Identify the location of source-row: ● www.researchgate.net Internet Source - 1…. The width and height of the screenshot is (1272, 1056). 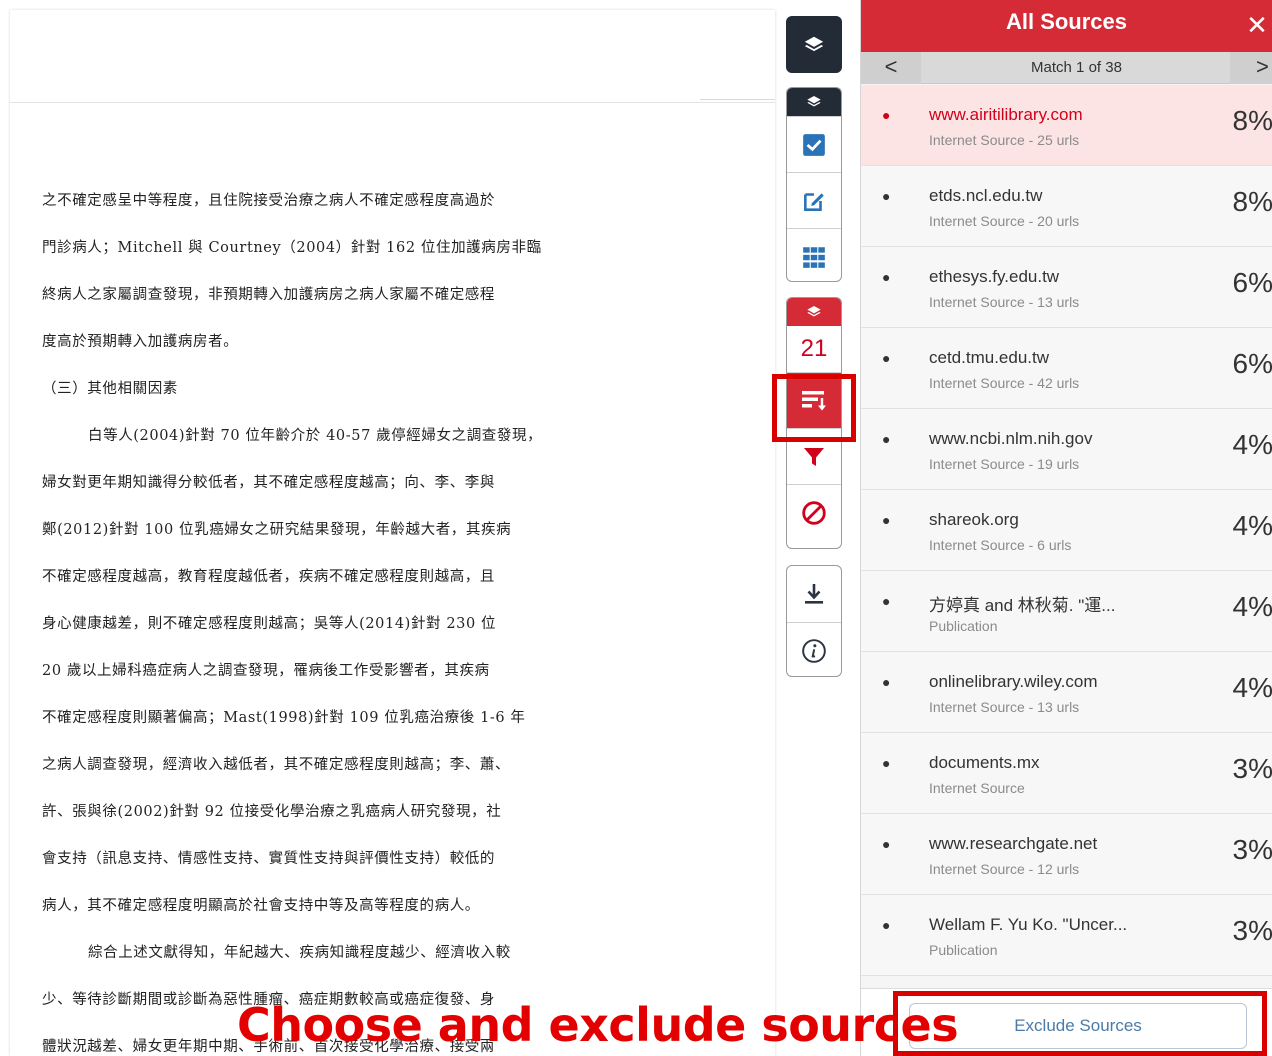
(1066, 854).